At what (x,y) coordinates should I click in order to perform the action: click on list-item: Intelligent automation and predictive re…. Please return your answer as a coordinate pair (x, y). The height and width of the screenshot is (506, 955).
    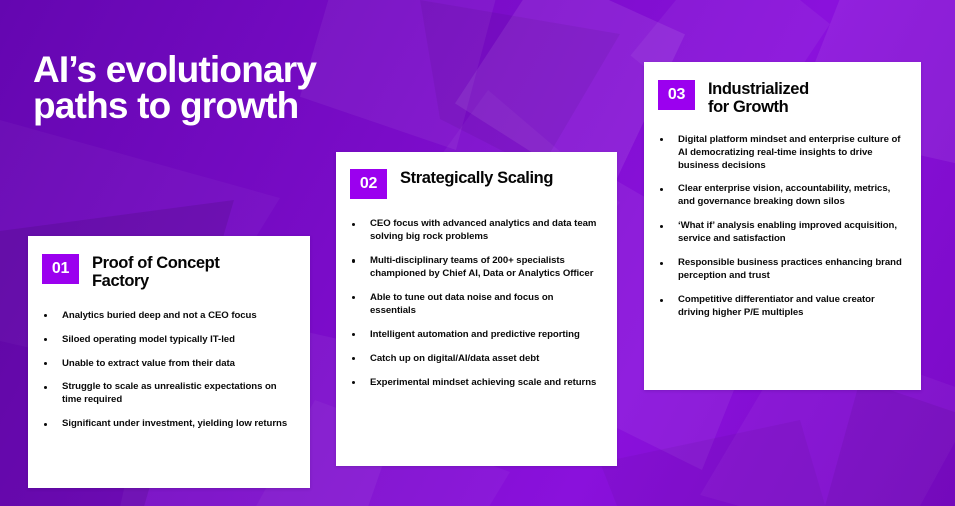
    Looking at the image, I should click on (475, 335).